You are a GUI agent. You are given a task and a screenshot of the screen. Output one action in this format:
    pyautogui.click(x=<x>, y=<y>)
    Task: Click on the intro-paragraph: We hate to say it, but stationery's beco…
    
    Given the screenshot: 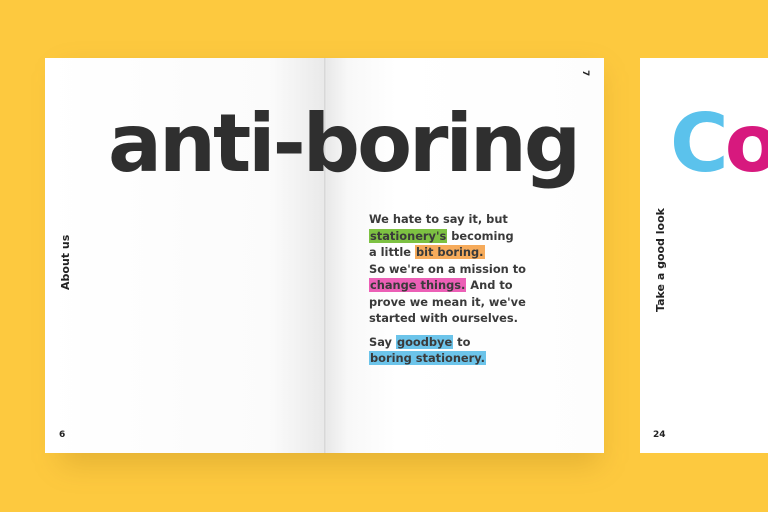 What is the action you would take?
    pyautogui.click(x=469, y=269)
    